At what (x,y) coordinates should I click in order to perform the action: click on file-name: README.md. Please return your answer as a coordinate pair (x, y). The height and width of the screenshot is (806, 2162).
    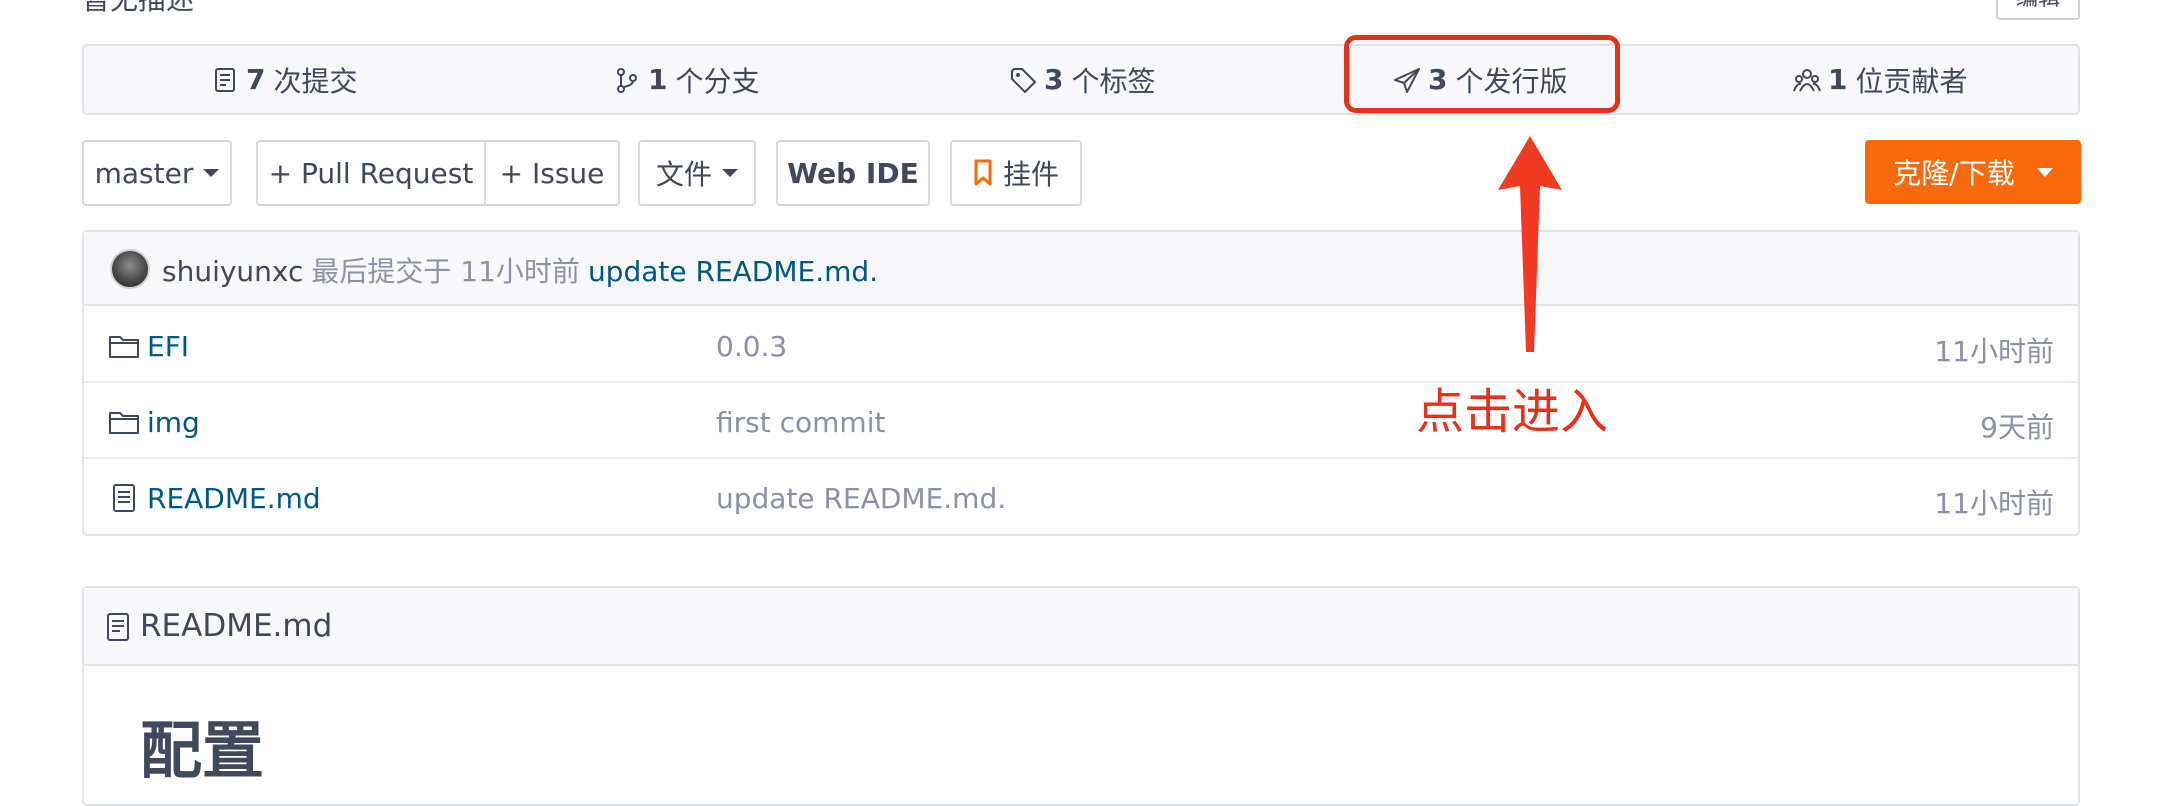
    Looking at the image, I should click on (234, 498).